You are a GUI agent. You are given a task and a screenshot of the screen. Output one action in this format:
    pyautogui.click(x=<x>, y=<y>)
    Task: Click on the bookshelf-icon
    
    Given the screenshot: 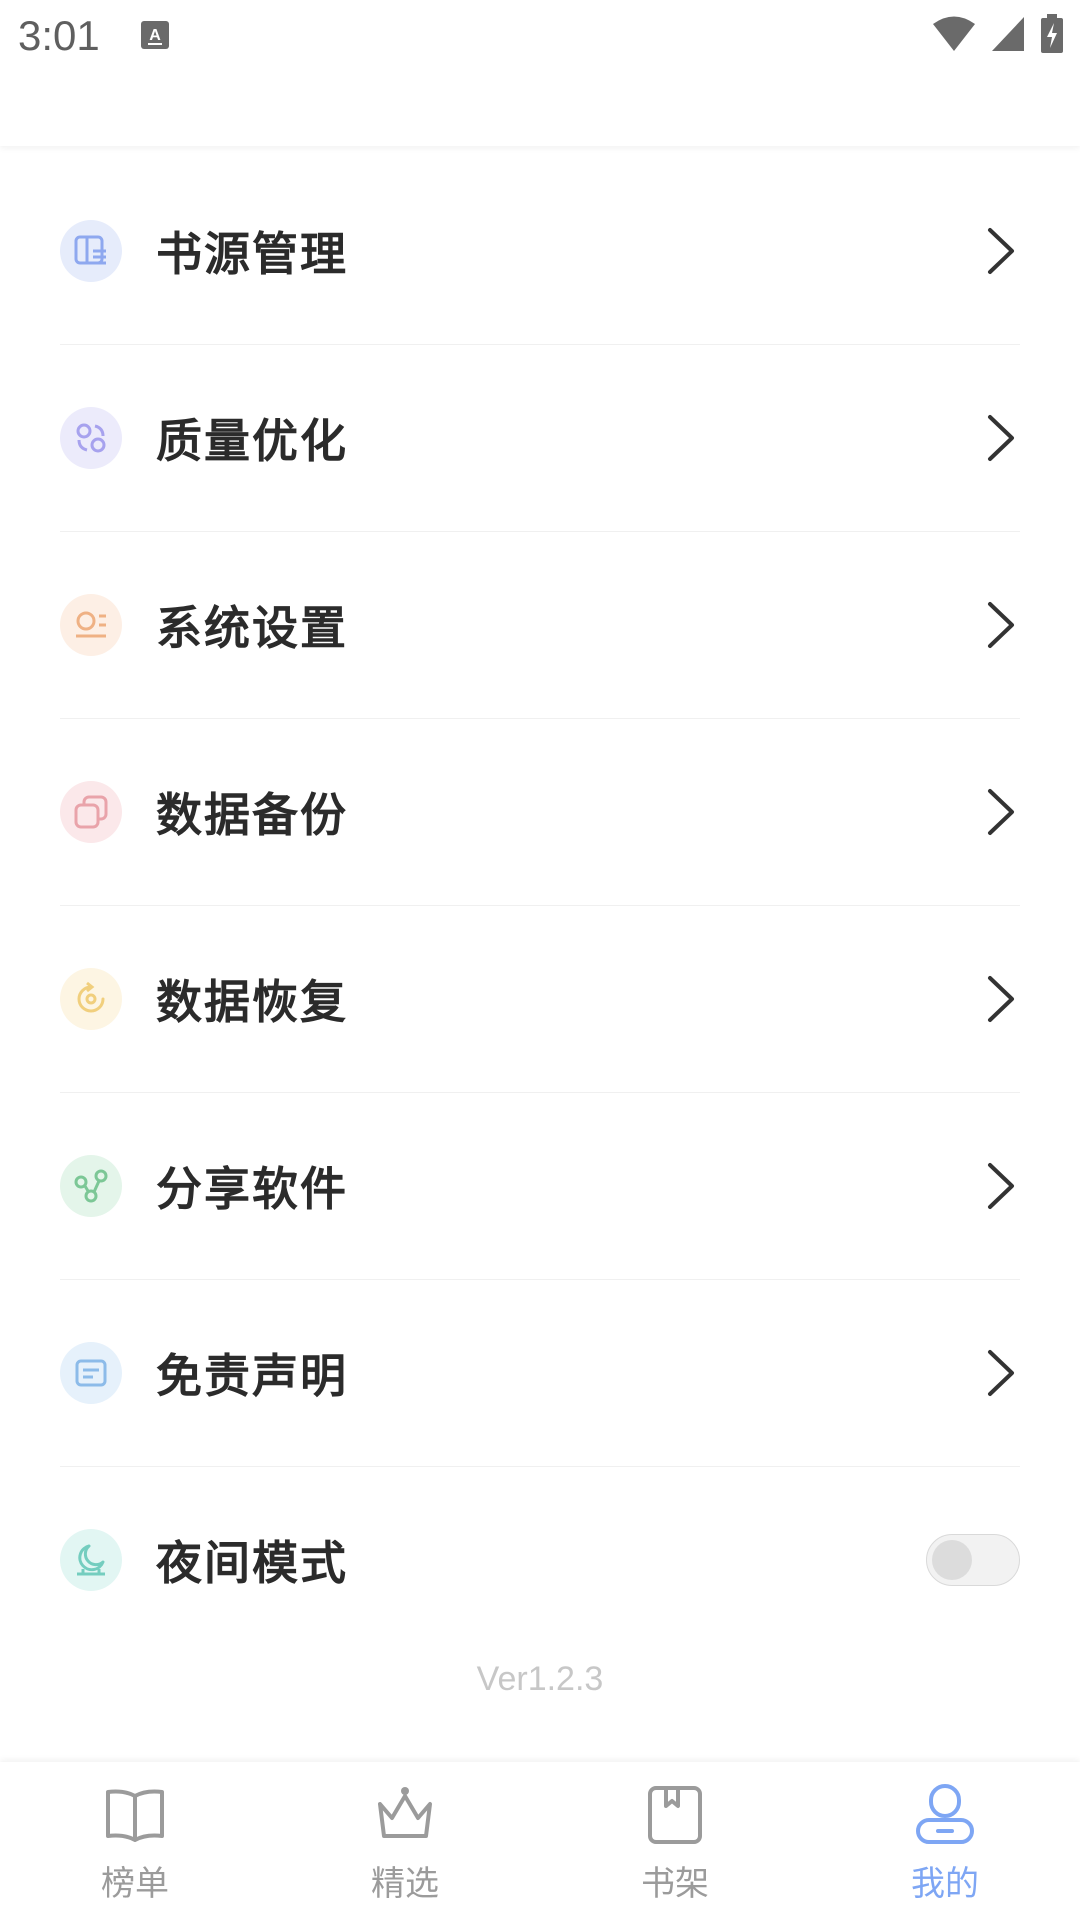 What is the action you would take?
    pyautogui.click(x=675, y=1815)
    